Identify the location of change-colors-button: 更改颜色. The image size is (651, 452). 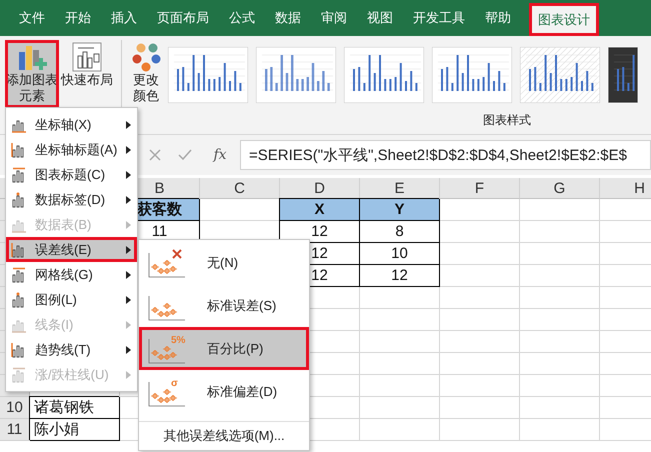
(146, 74).